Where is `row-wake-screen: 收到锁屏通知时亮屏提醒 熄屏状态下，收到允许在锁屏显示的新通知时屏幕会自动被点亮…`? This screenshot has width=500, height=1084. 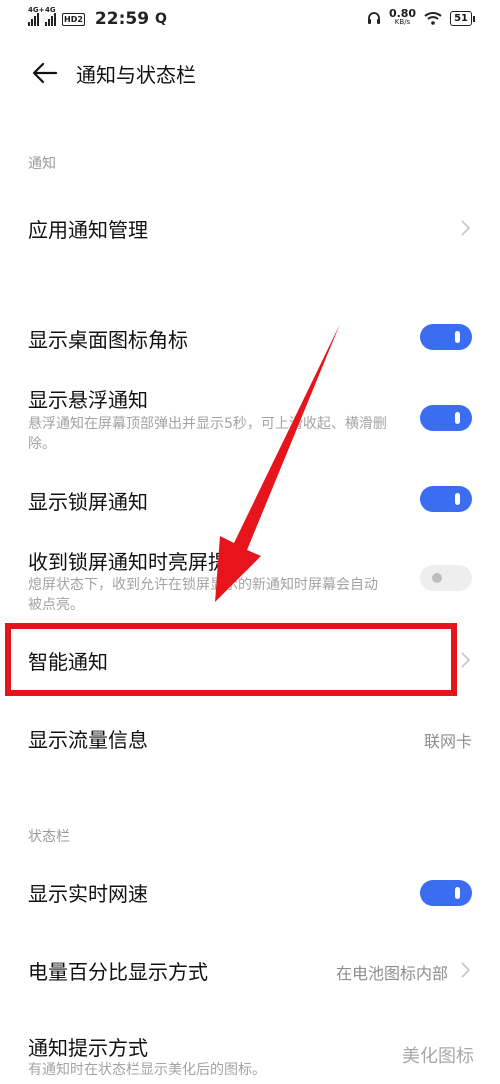 row-wake-screen: 收到锁屏通知时亮屏提醒 熄屏状态下，收到允许在锁屏显示的新通知时屏幕会自动被点亮… is located at coordinates (250, 581).